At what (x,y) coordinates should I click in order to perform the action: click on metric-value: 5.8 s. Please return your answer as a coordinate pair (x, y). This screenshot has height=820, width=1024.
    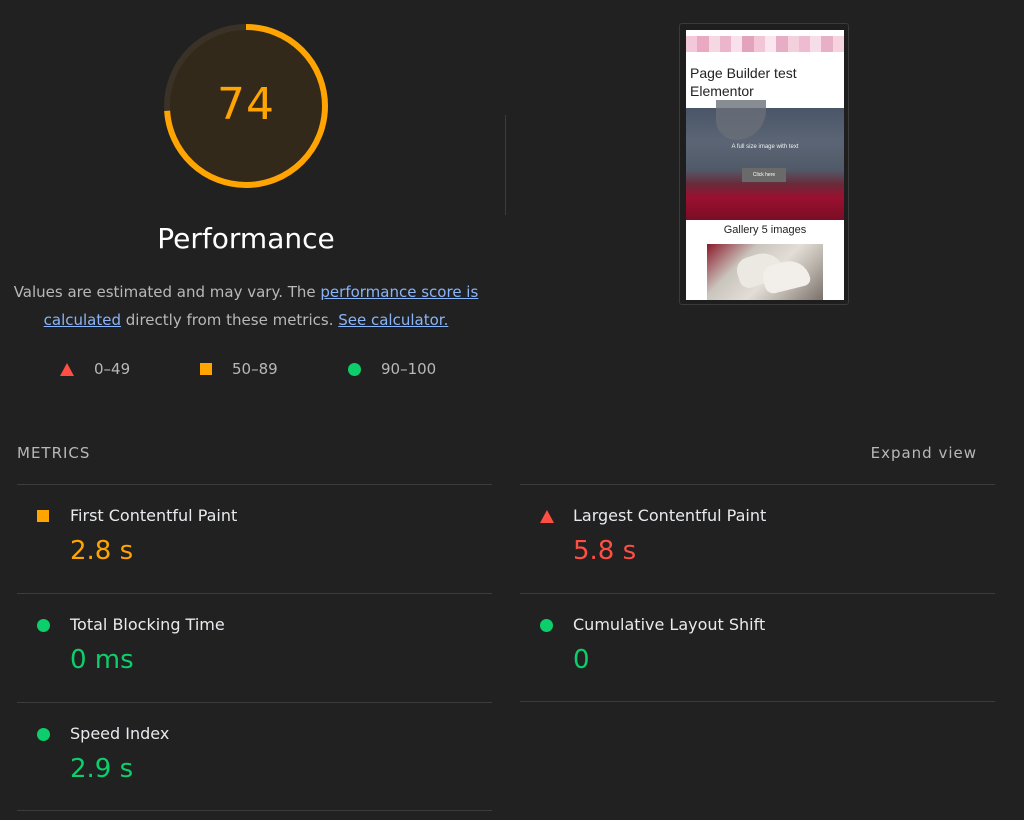
    Looking at the image, I should click on (605, 551).